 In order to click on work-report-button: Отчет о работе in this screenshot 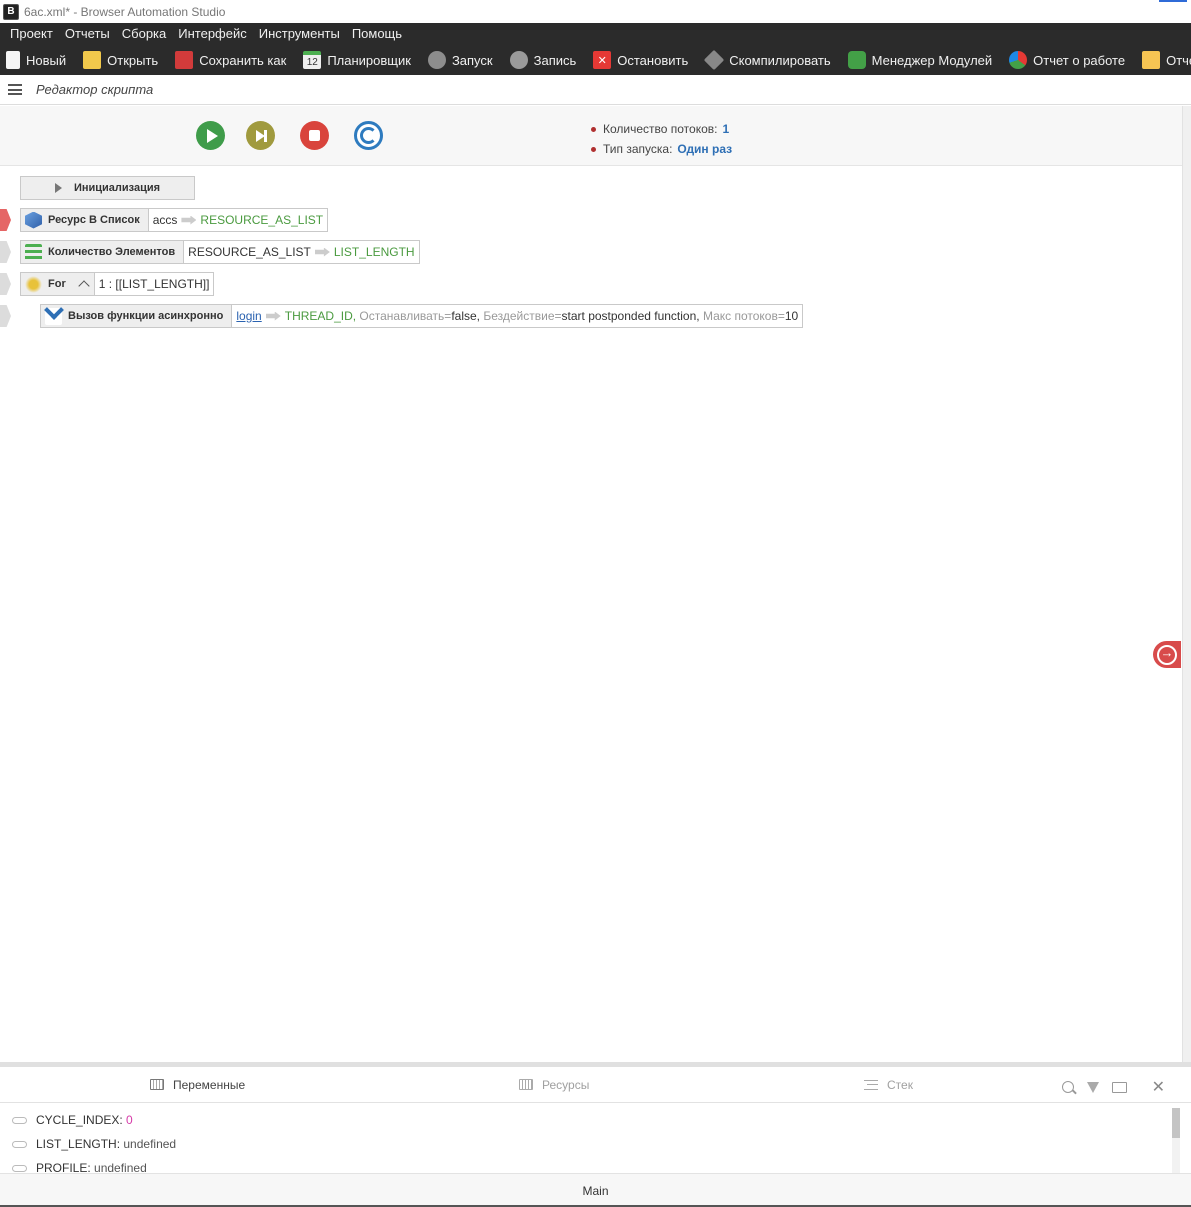, I will do `click(1067, 60)`.